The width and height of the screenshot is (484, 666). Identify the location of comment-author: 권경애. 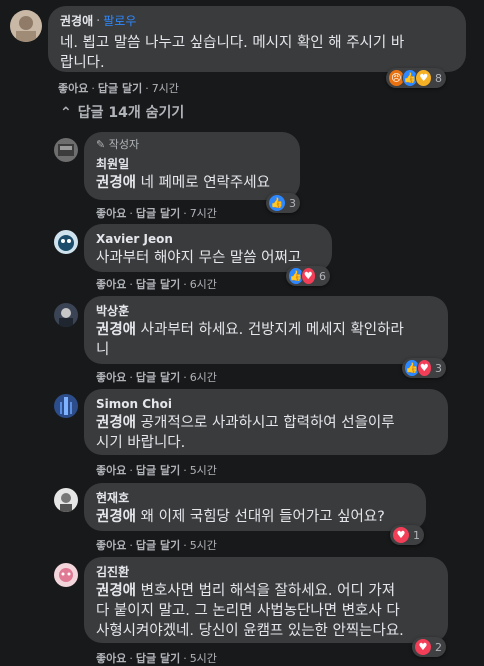
(76, 21).